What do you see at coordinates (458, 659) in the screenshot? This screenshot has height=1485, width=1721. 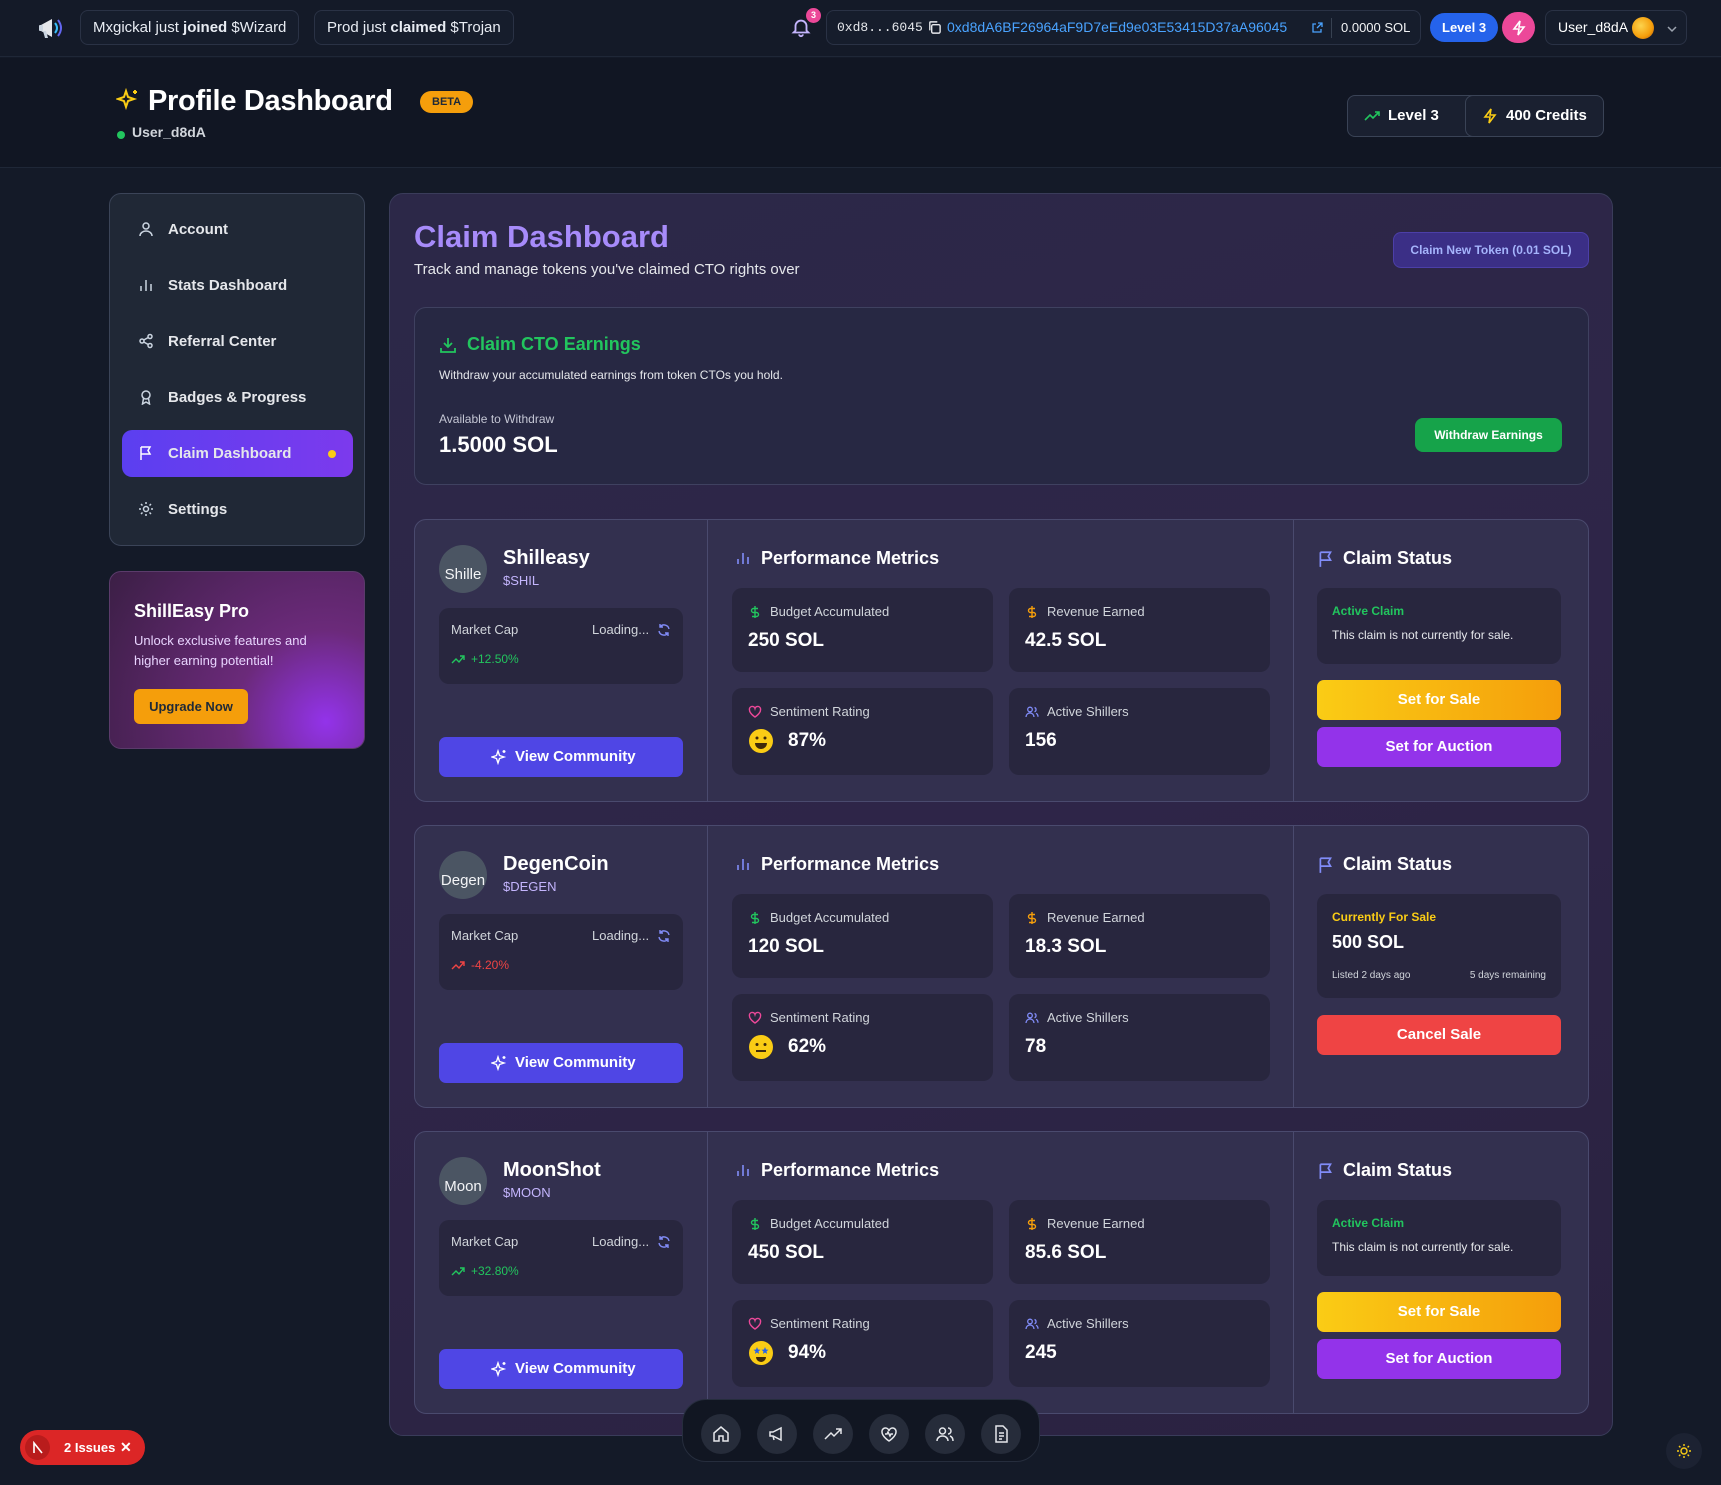 I see `trending-up-icon` at bounding box center [458, 659].